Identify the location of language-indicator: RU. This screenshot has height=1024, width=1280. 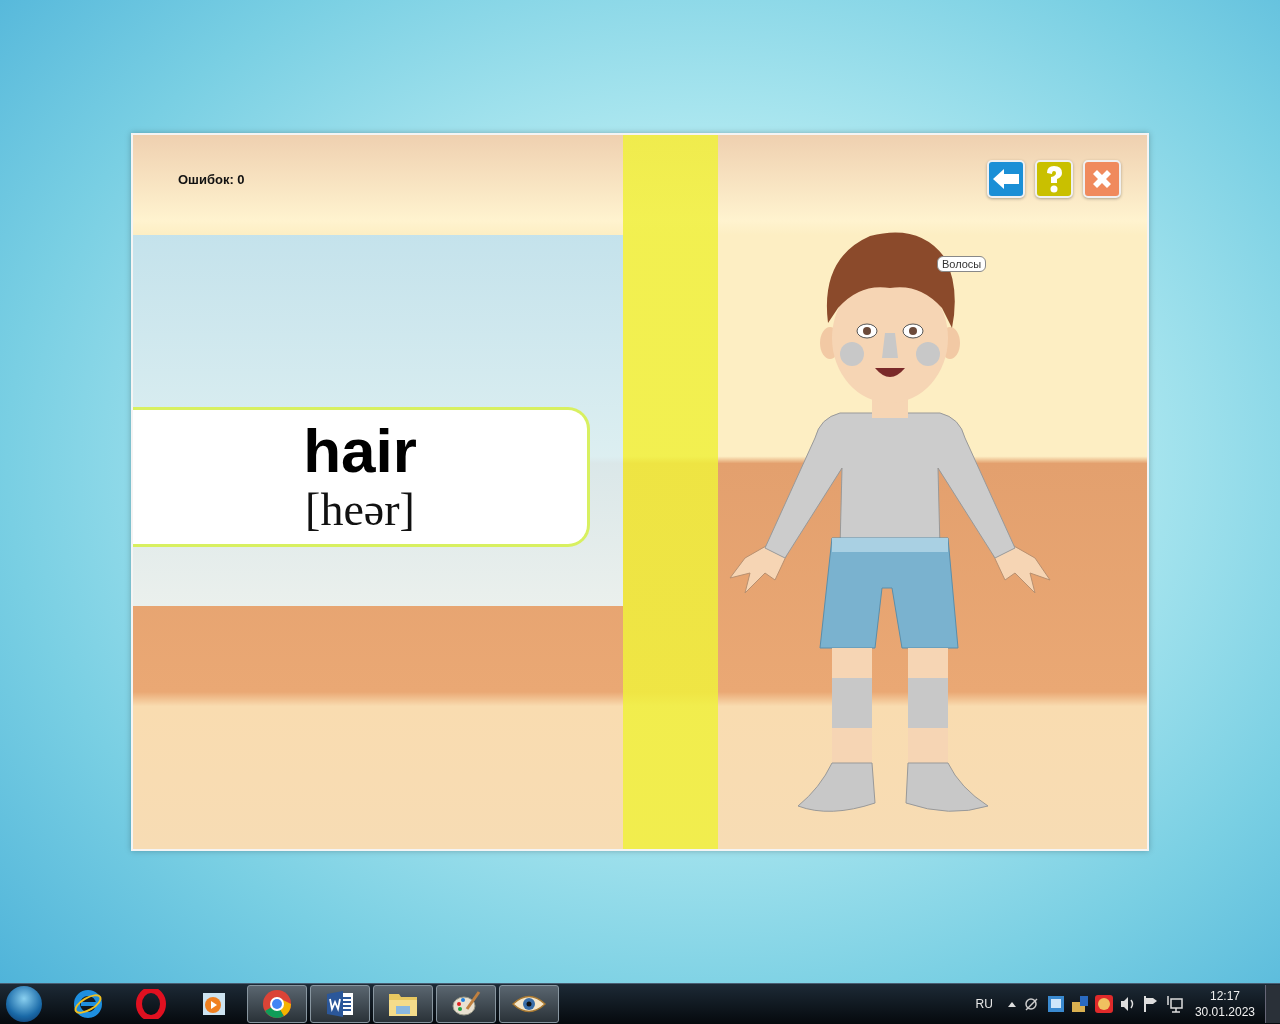
(984, 1004).